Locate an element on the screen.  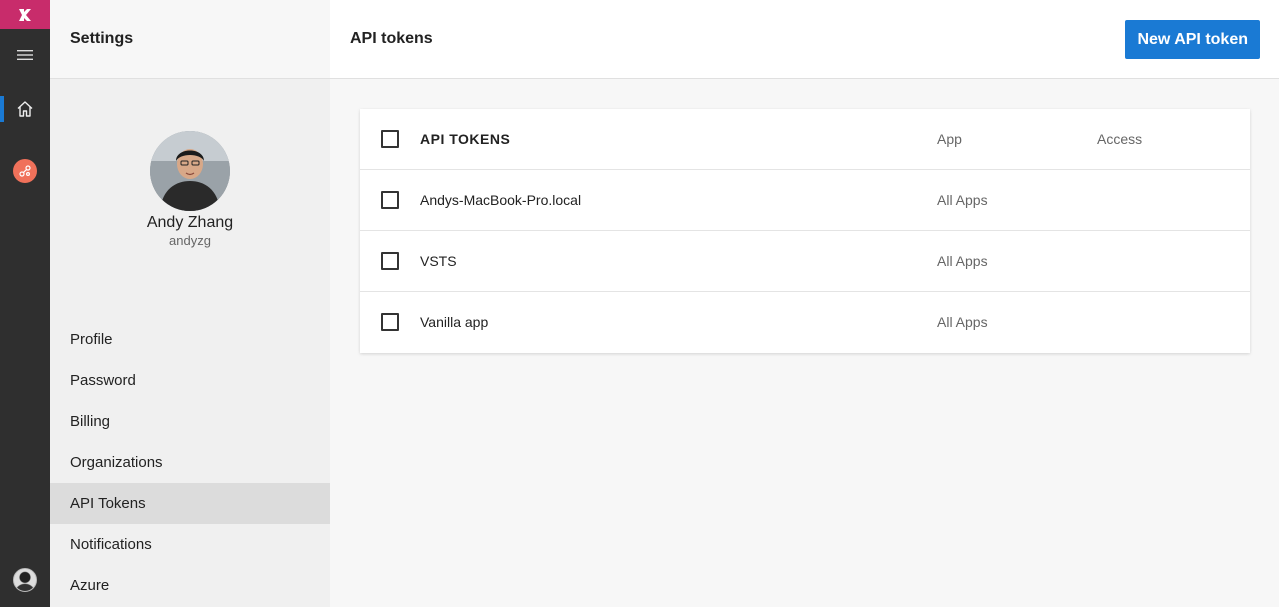
graph-nodes-badge is located at coordinates (25, 171).